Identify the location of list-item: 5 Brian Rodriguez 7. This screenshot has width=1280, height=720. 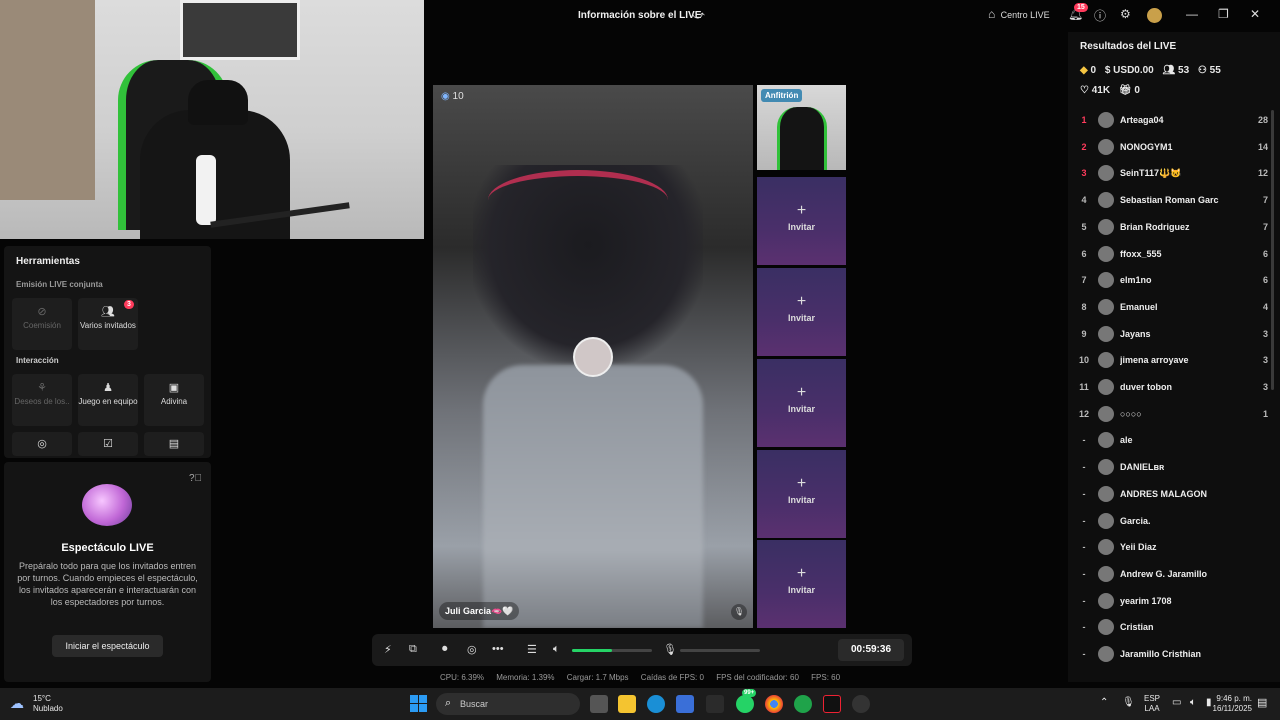
(1168, 227).